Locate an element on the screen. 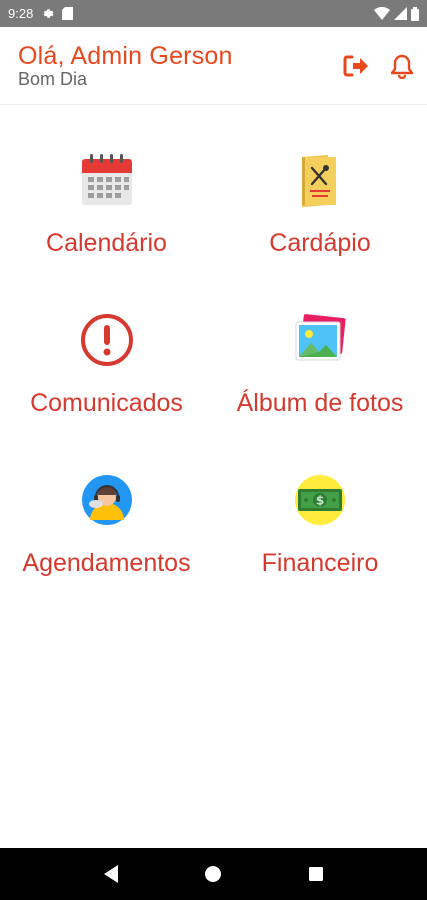  sd-card-icon is located at coordinates (68, 13).